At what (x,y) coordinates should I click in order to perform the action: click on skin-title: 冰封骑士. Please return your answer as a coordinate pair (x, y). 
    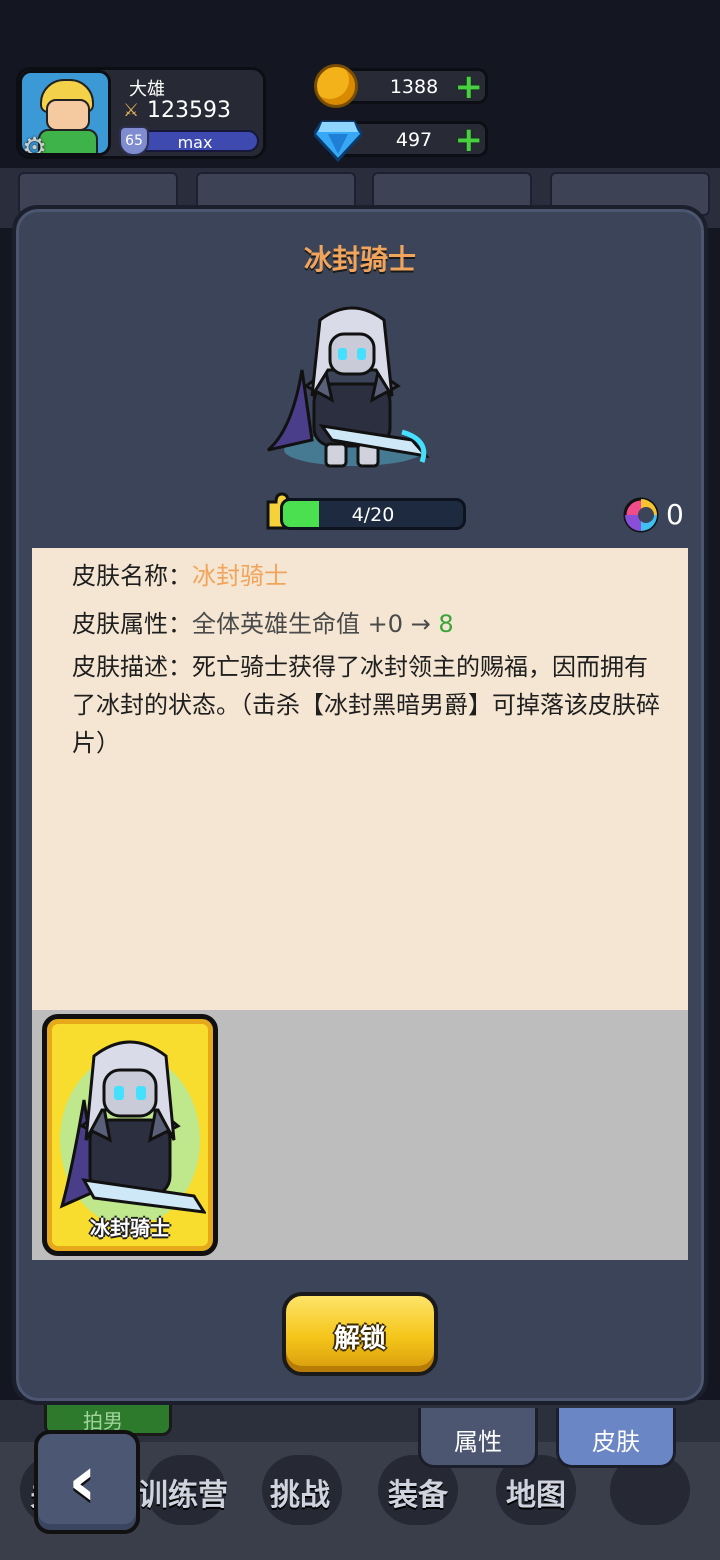
    Looking at the image, I should click on (359, 259).